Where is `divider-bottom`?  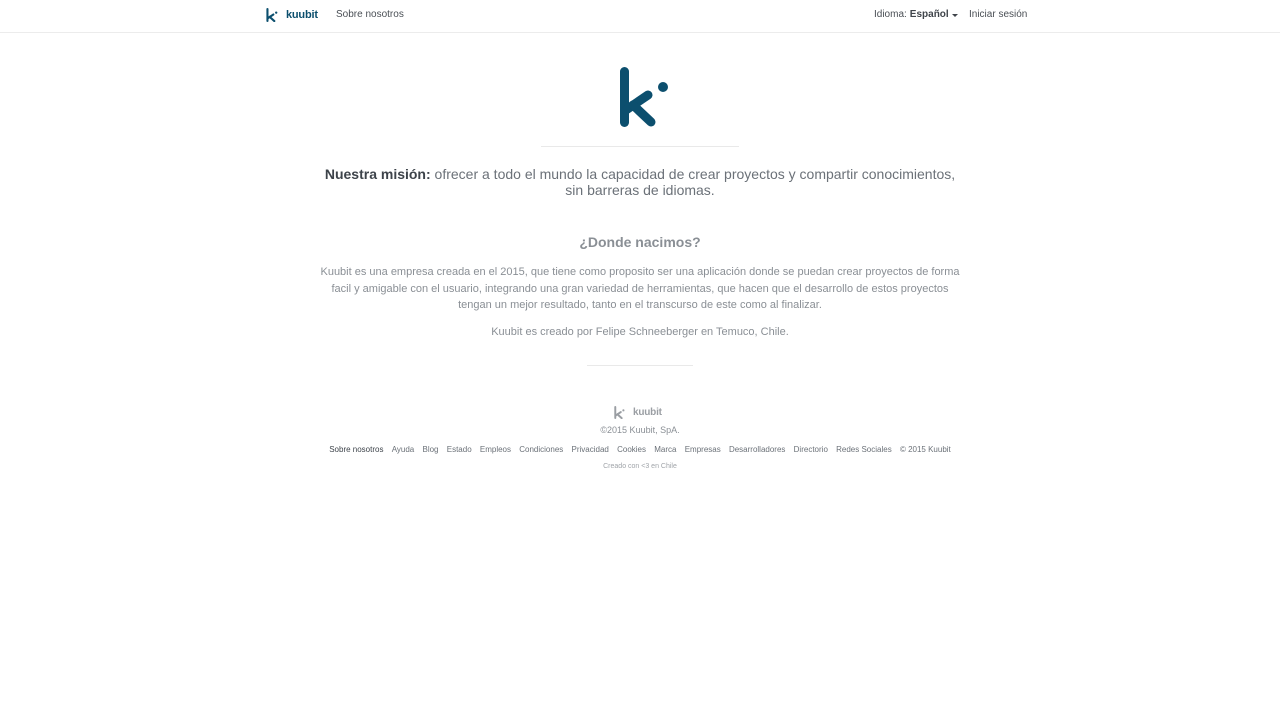
divider-bottom is located at coordinates (640, 365).